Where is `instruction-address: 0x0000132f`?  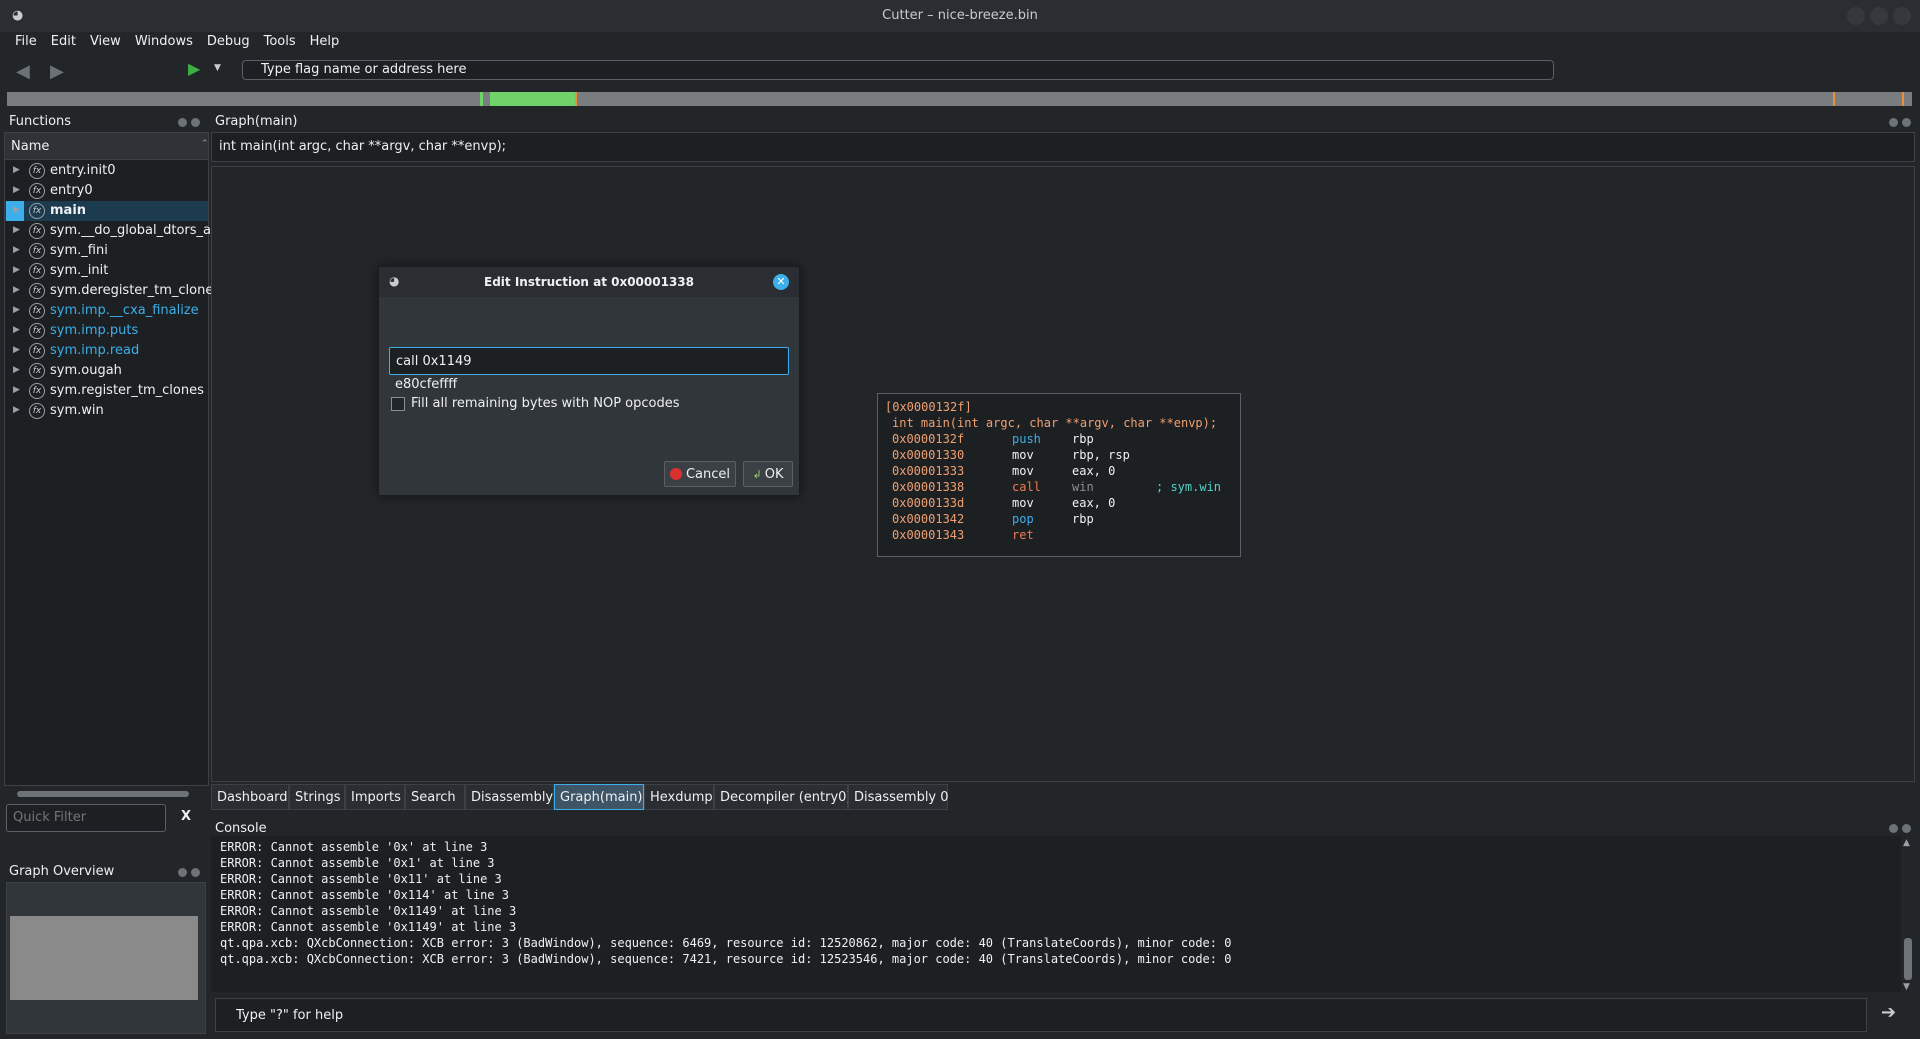
instruction-address: 0x0000132f is located at coordinates (928, 439).